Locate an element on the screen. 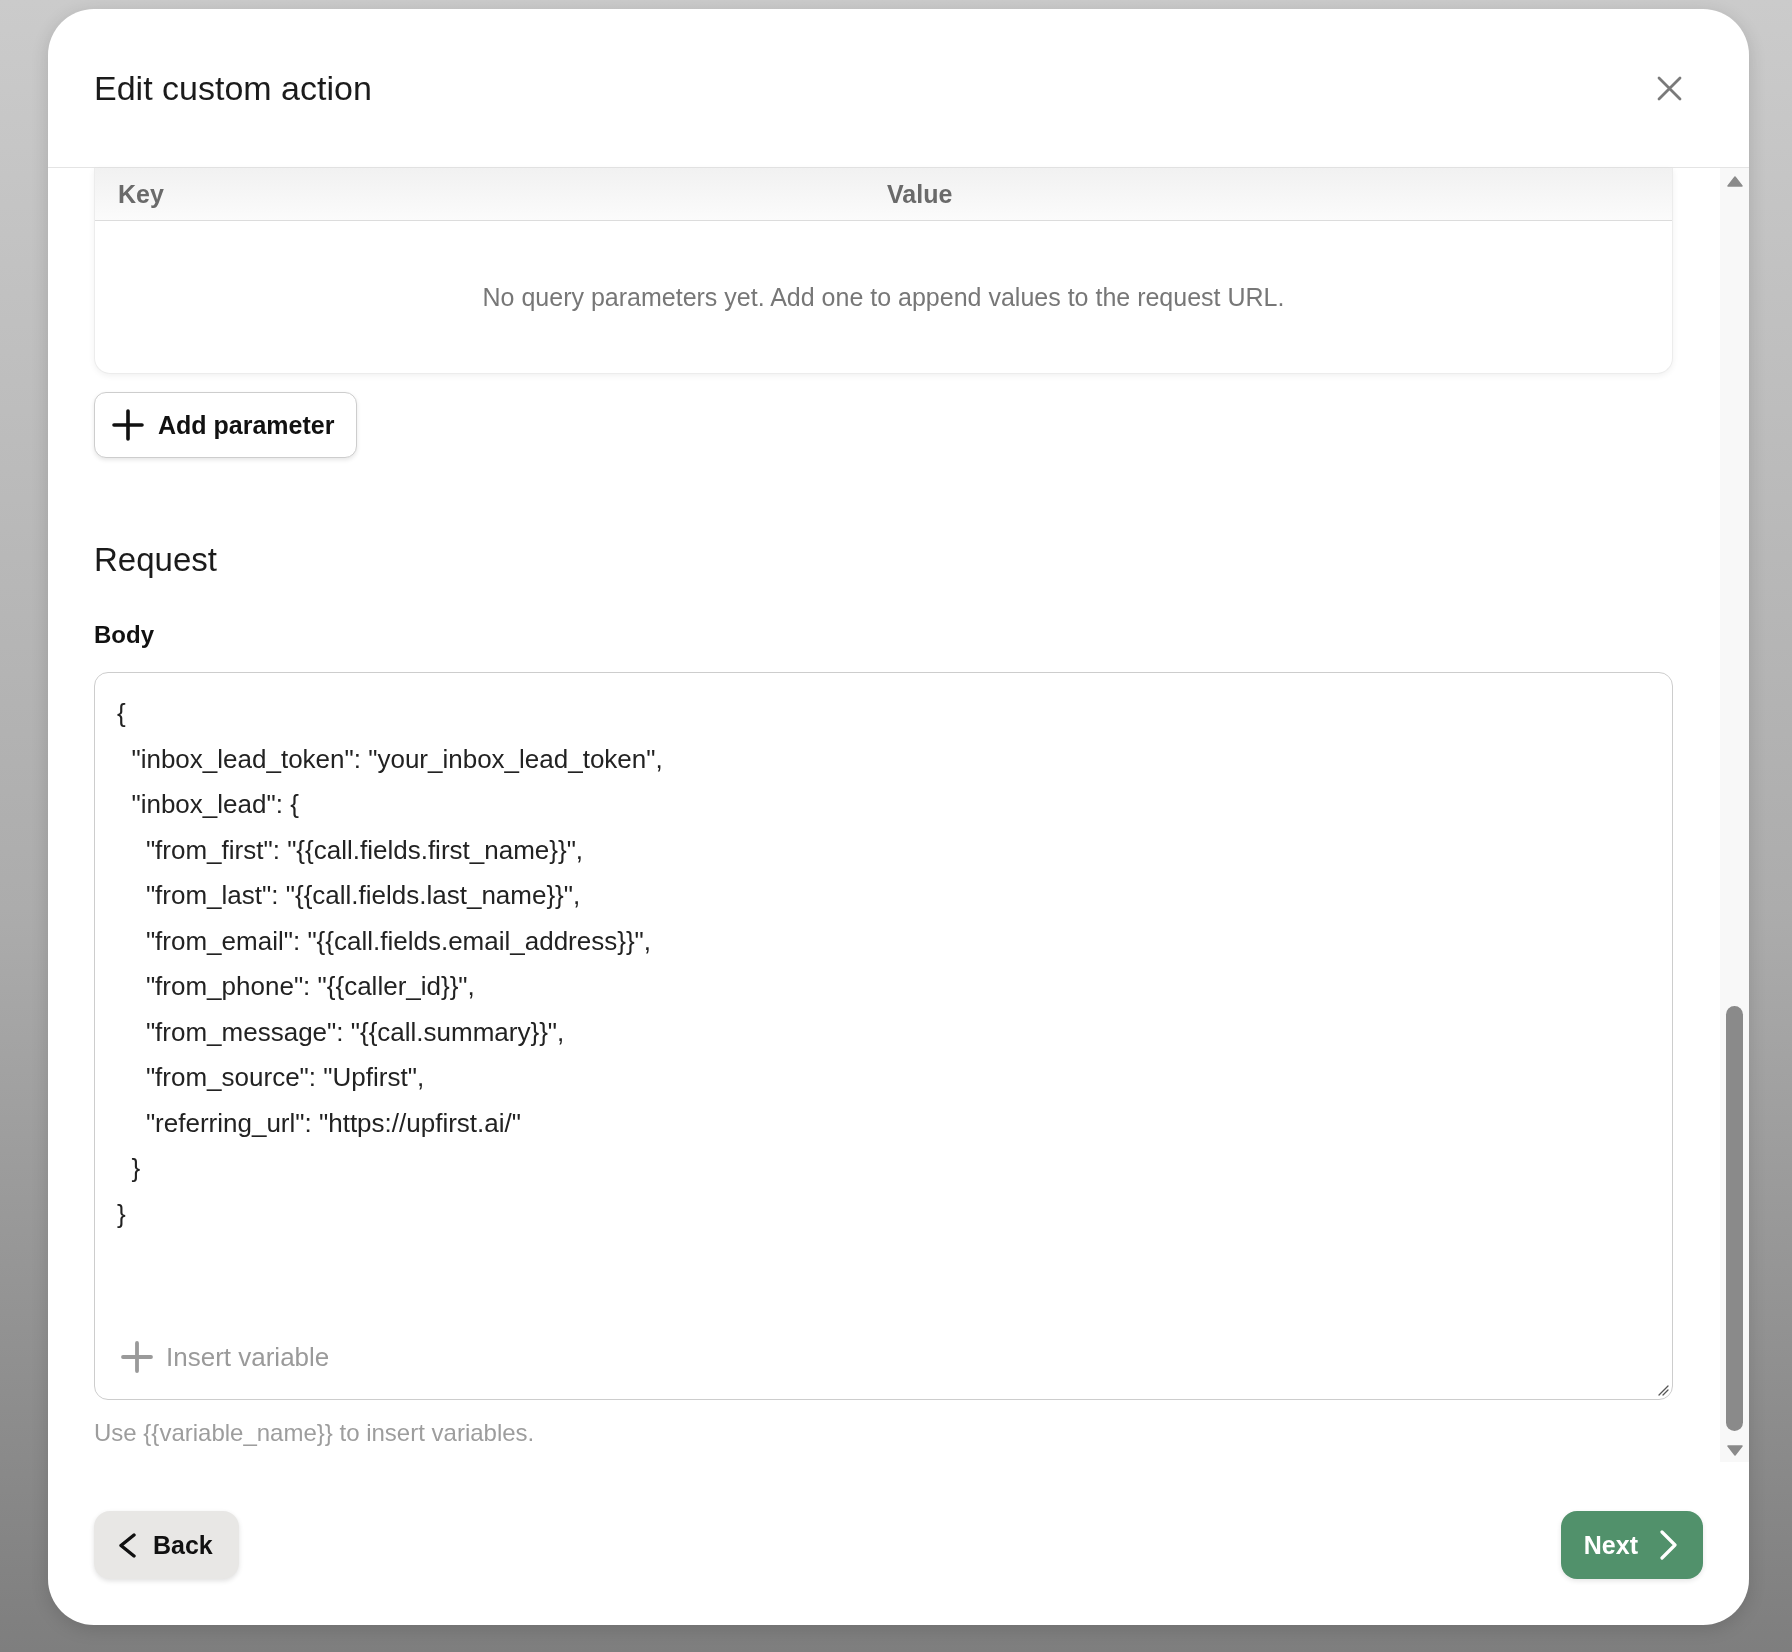  column-header: Value is located at coordinates (920, 194).